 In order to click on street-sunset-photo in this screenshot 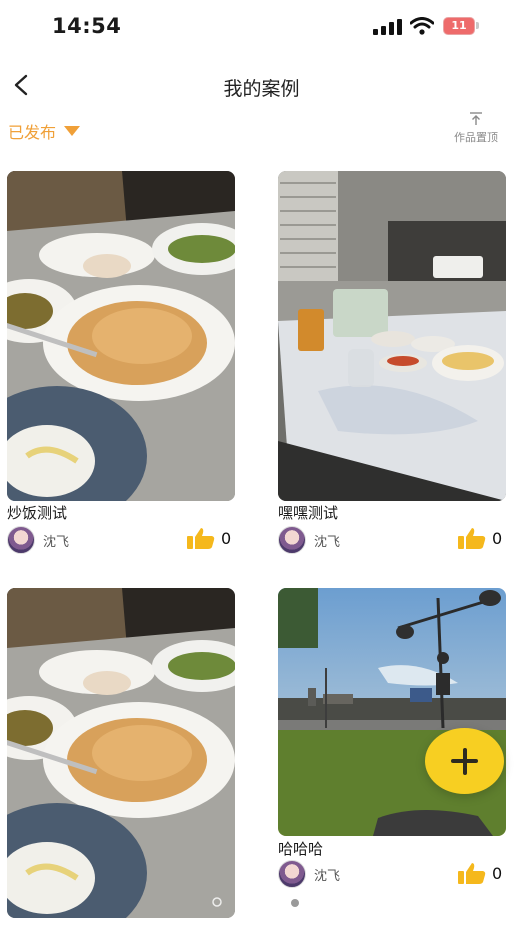, I will do `click(392, 712)`.